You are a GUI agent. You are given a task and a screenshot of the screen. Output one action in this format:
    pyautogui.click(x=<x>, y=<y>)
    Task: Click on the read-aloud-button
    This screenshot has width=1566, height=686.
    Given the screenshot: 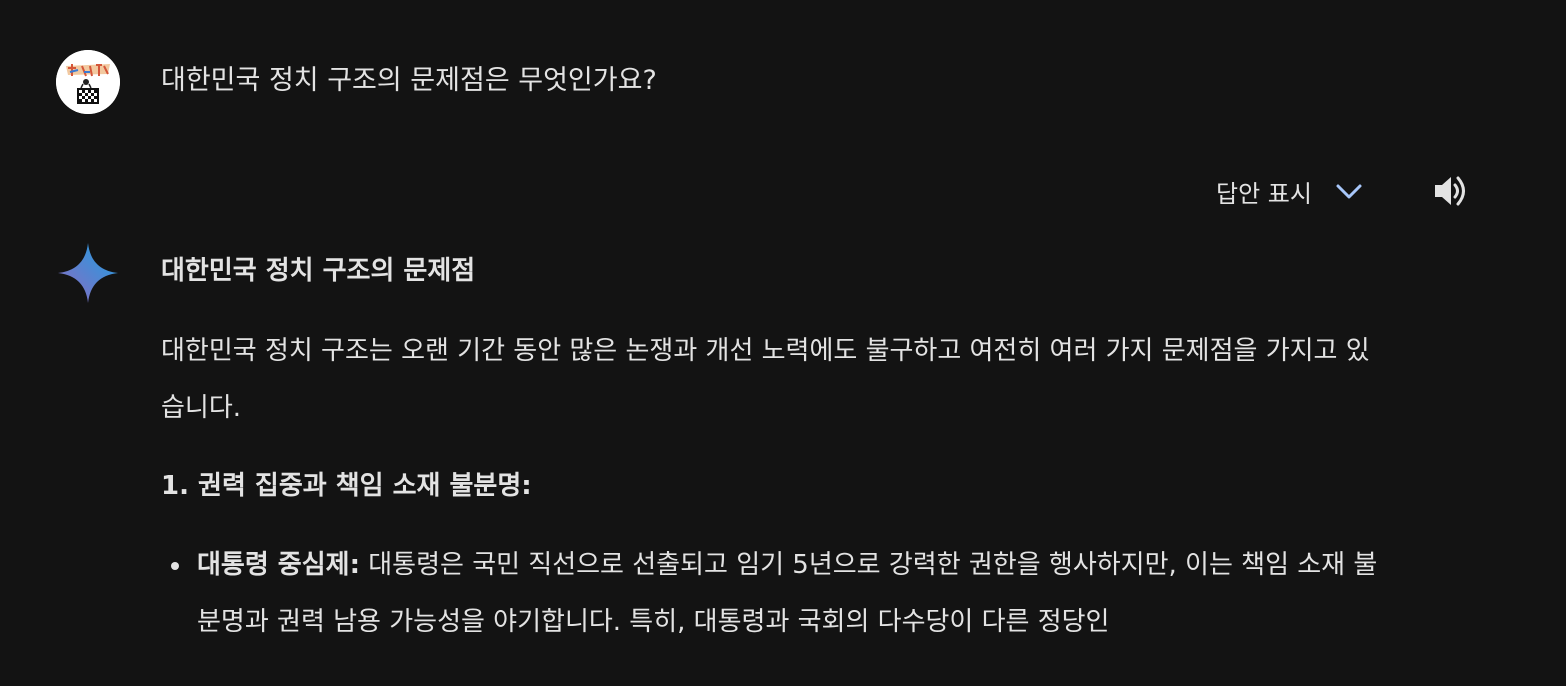 What is the action you would take?
    pyautogui.click(x=1451, y=191)
    